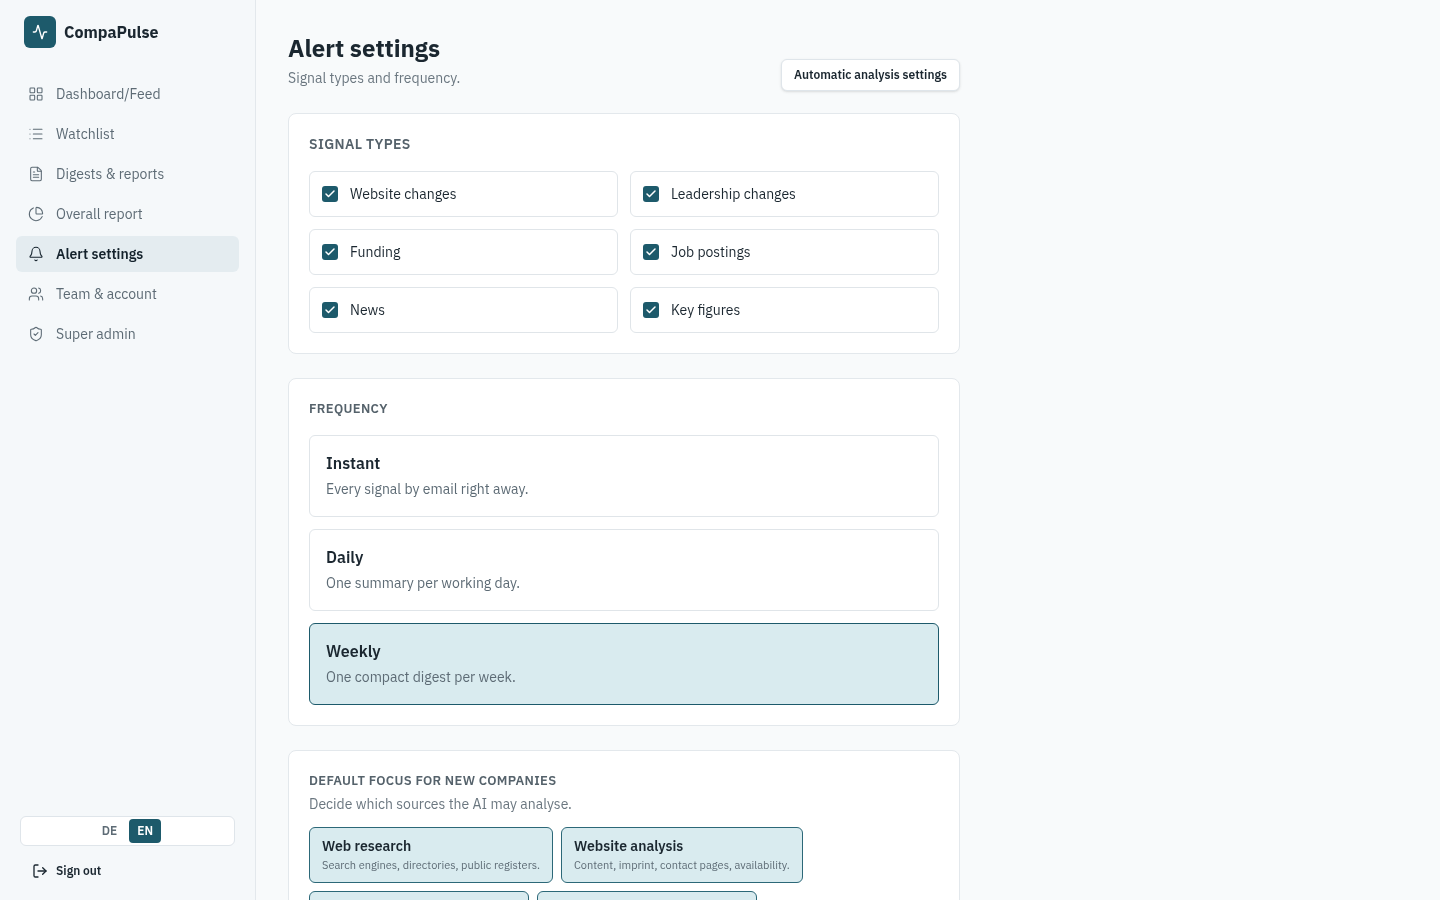 The image size is (1440, 900). I want to click on signal-type-option: Key figures, so click(784, 310).